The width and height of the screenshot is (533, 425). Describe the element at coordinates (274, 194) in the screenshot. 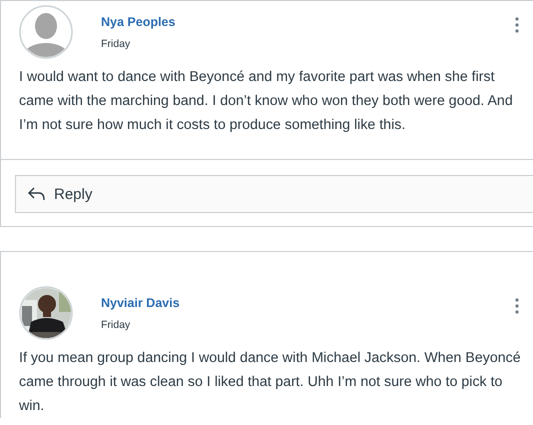

I see `reply-button: Reply` at that location.